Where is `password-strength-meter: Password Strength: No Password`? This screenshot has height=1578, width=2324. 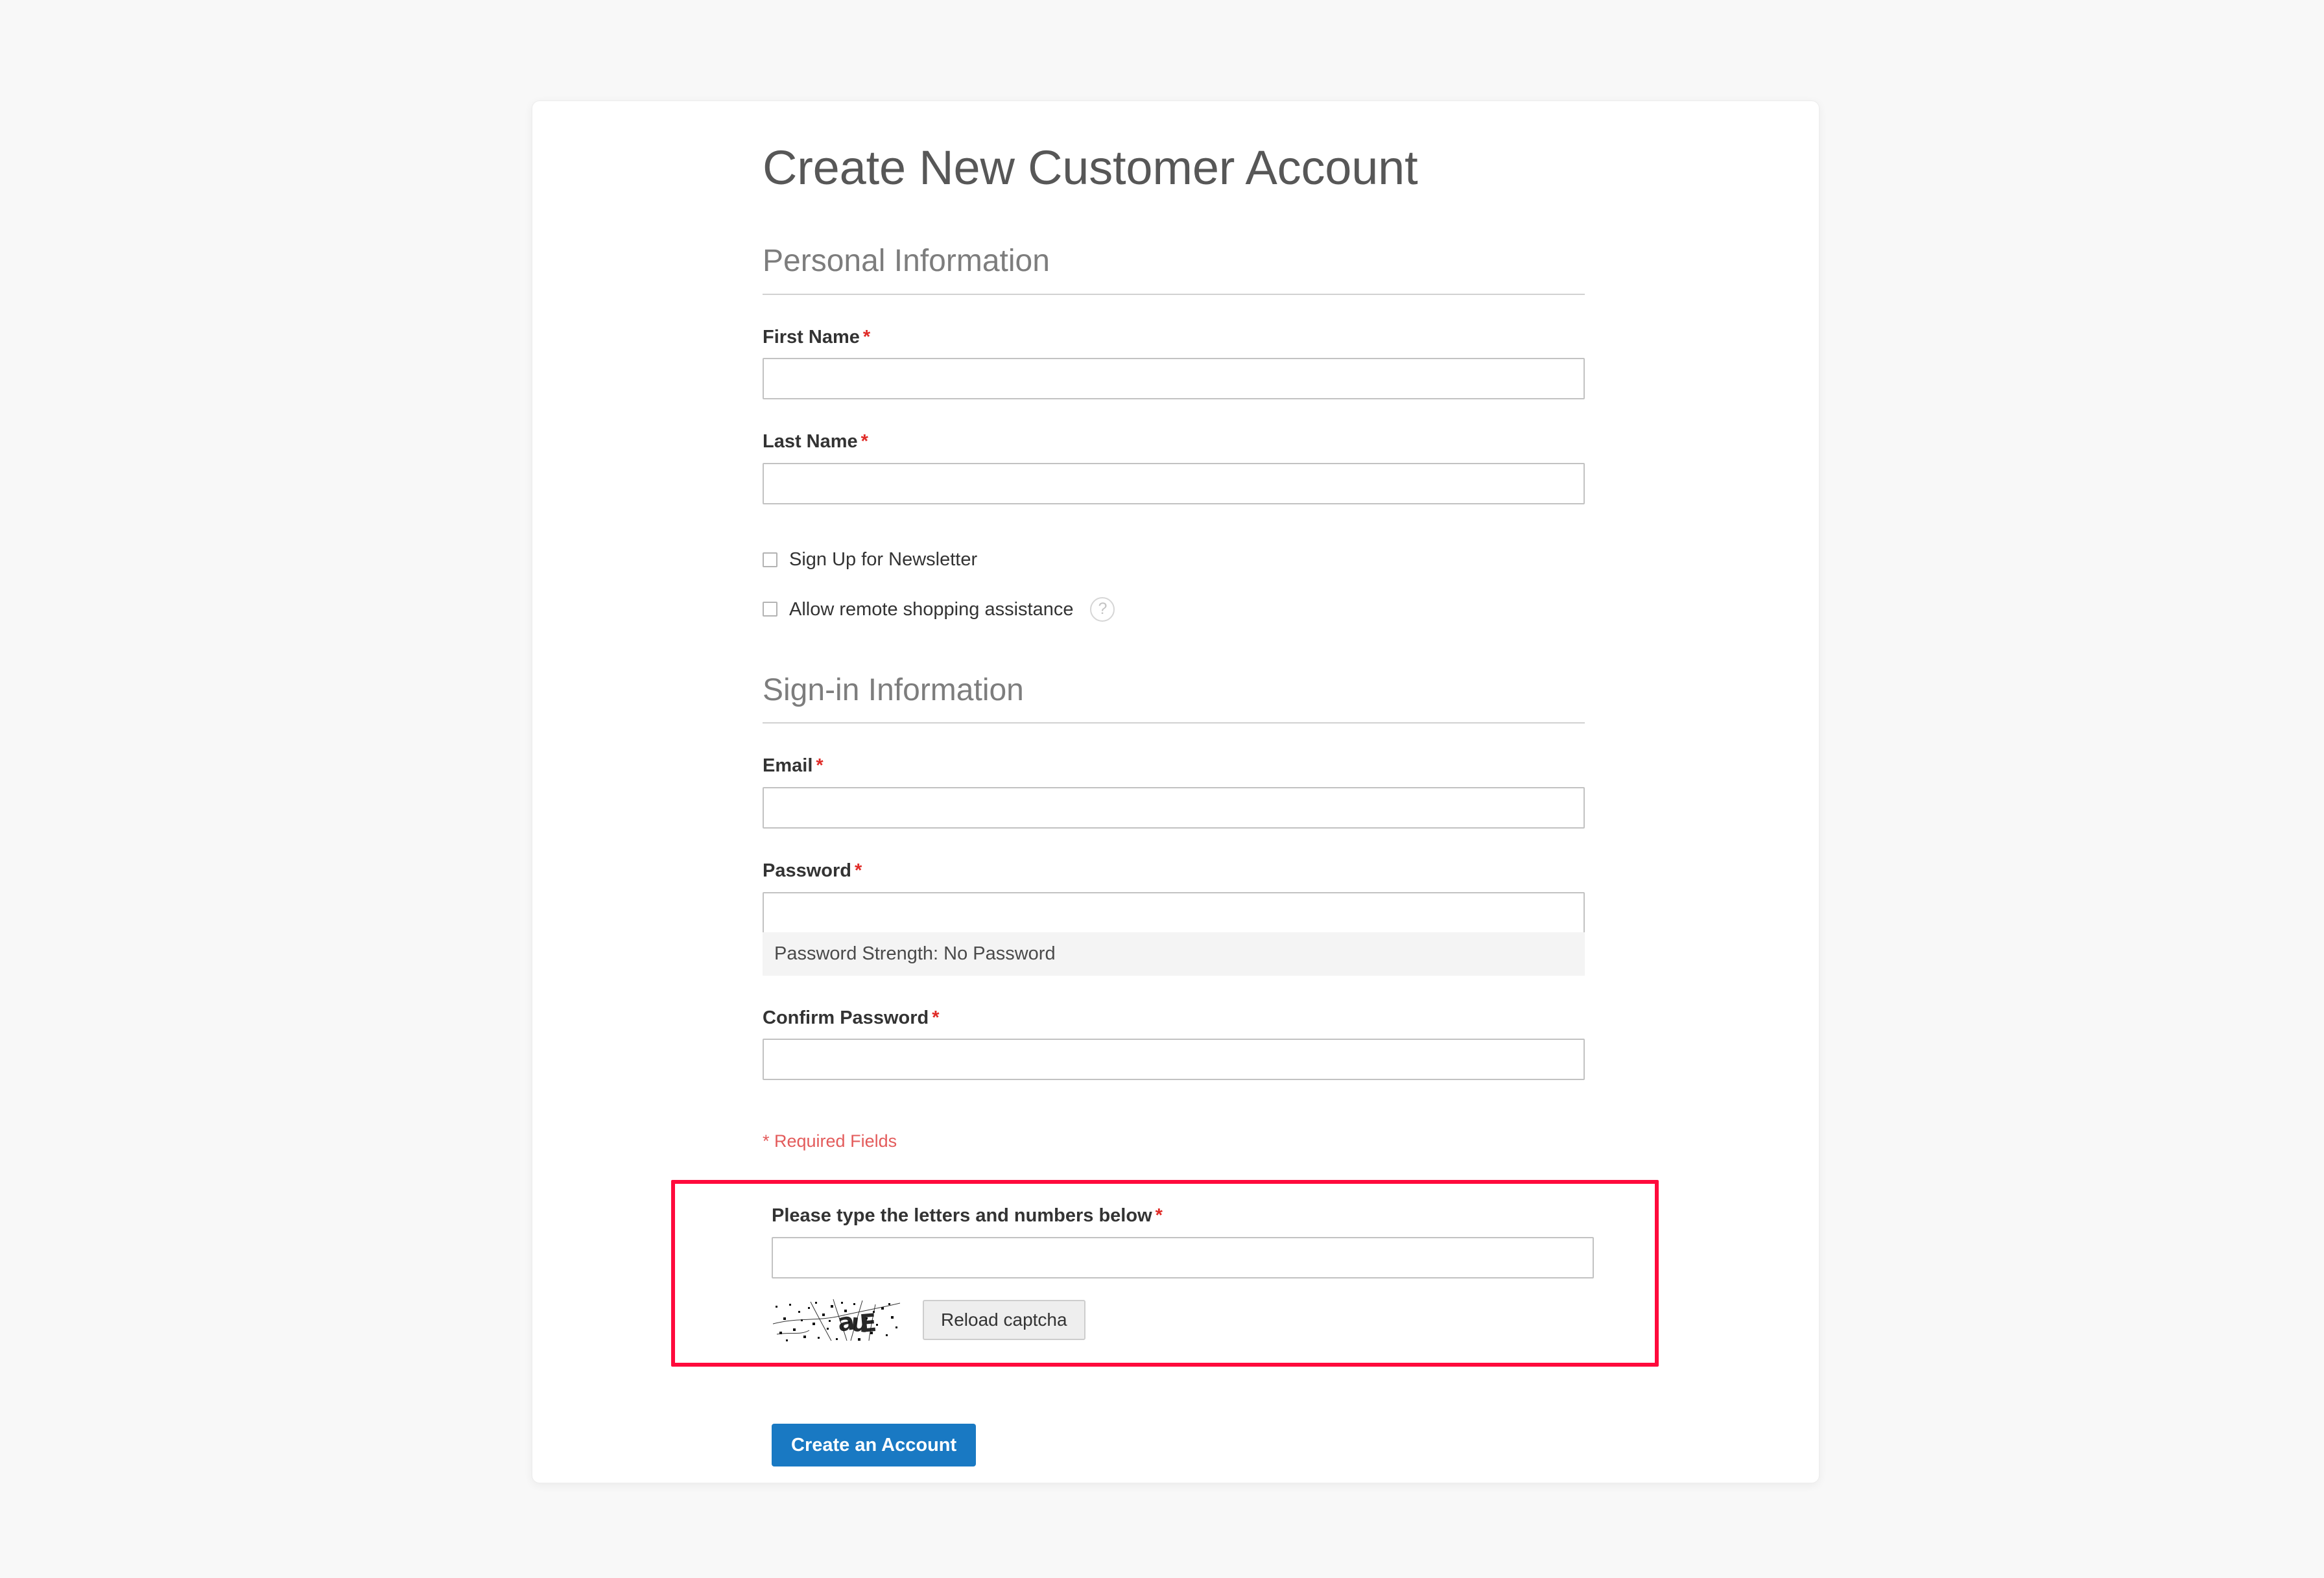
password-strength-meter: Password Strength: No Password is located at coordinates (1174, 954).